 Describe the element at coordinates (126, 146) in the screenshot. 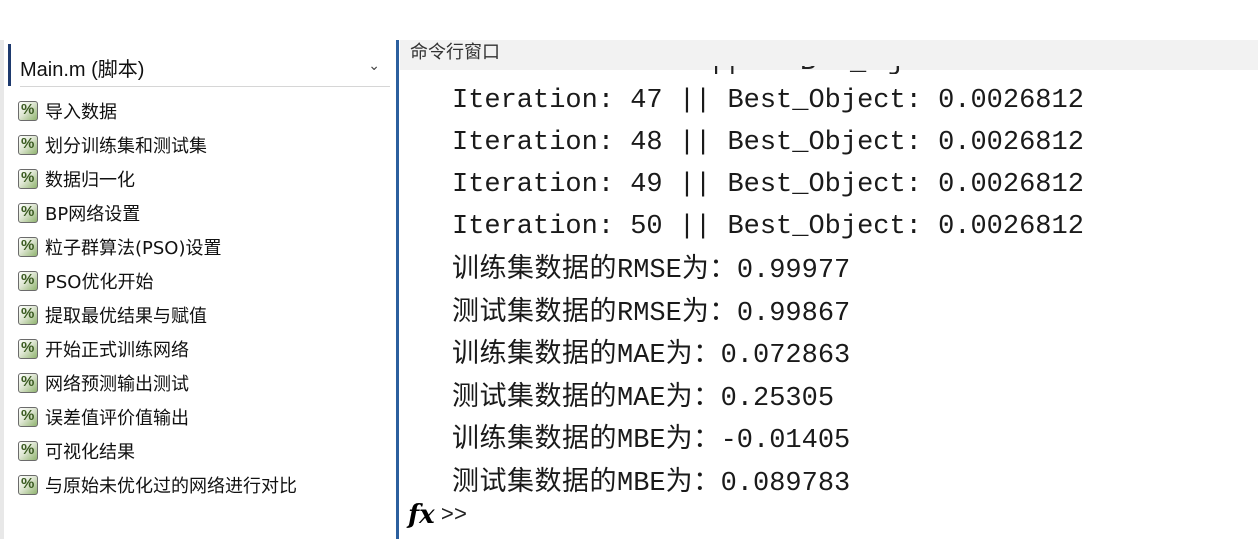

I see `section-label: 划分训练集和测试集` at that location.